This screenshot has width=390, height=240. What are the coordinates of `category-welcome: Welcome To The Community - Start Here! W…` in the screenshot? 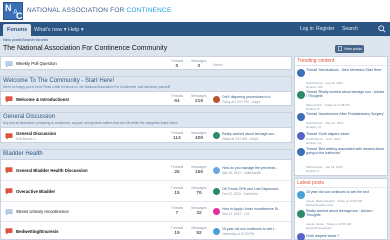 It's located at (146, 83).